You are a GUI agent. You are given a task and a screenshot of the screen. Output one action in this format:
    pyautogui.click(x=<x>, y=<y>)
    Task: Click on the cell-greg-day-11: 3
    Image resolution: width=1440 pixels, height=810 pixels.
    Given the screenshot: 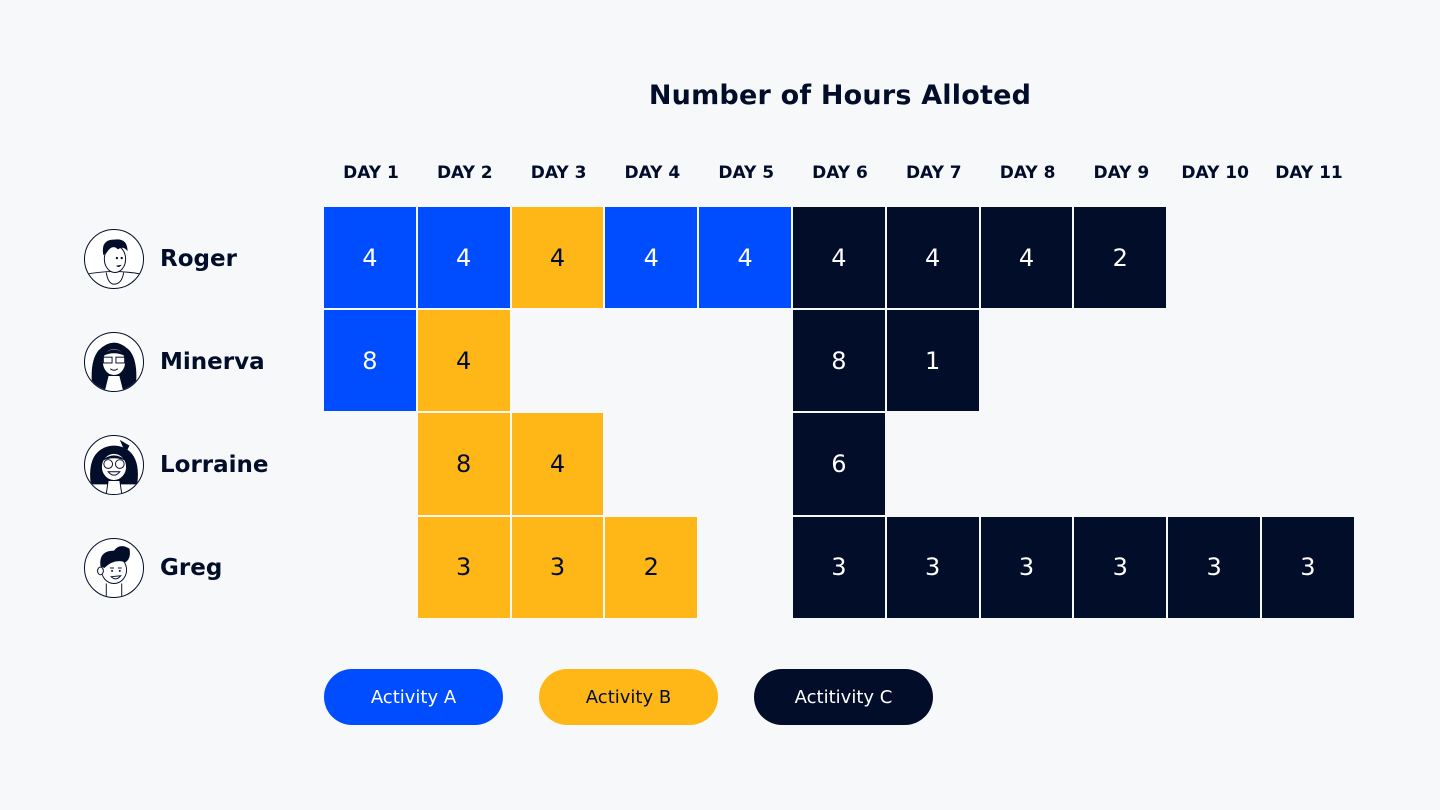 What is the action you would take?
    pyautogui.click(x=1308, y=567)
    